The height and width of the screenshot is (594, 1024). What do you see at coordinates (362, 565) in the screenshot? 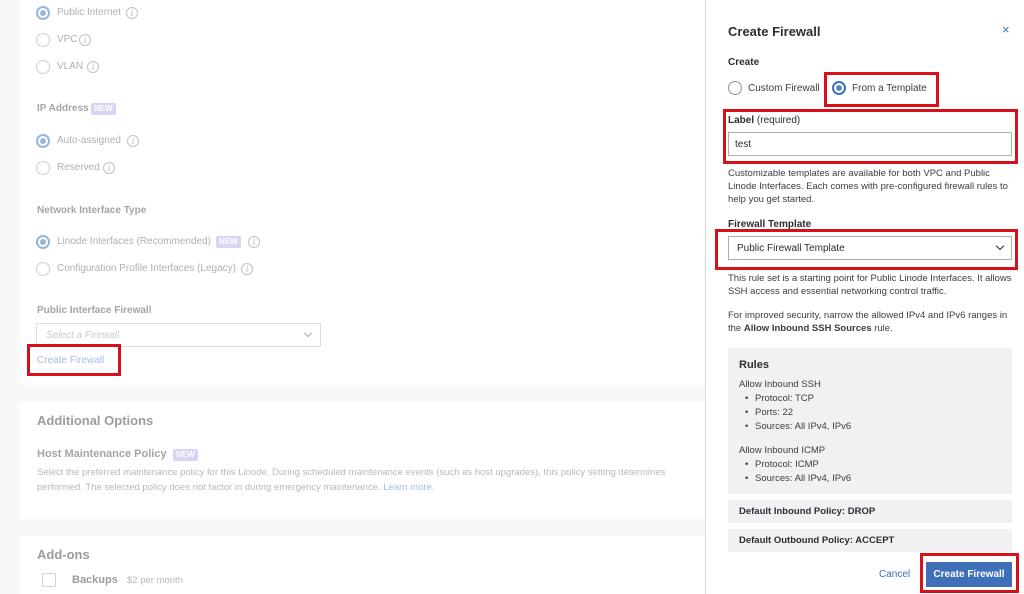
I see `addons-card` at bounding box center [362, 565].